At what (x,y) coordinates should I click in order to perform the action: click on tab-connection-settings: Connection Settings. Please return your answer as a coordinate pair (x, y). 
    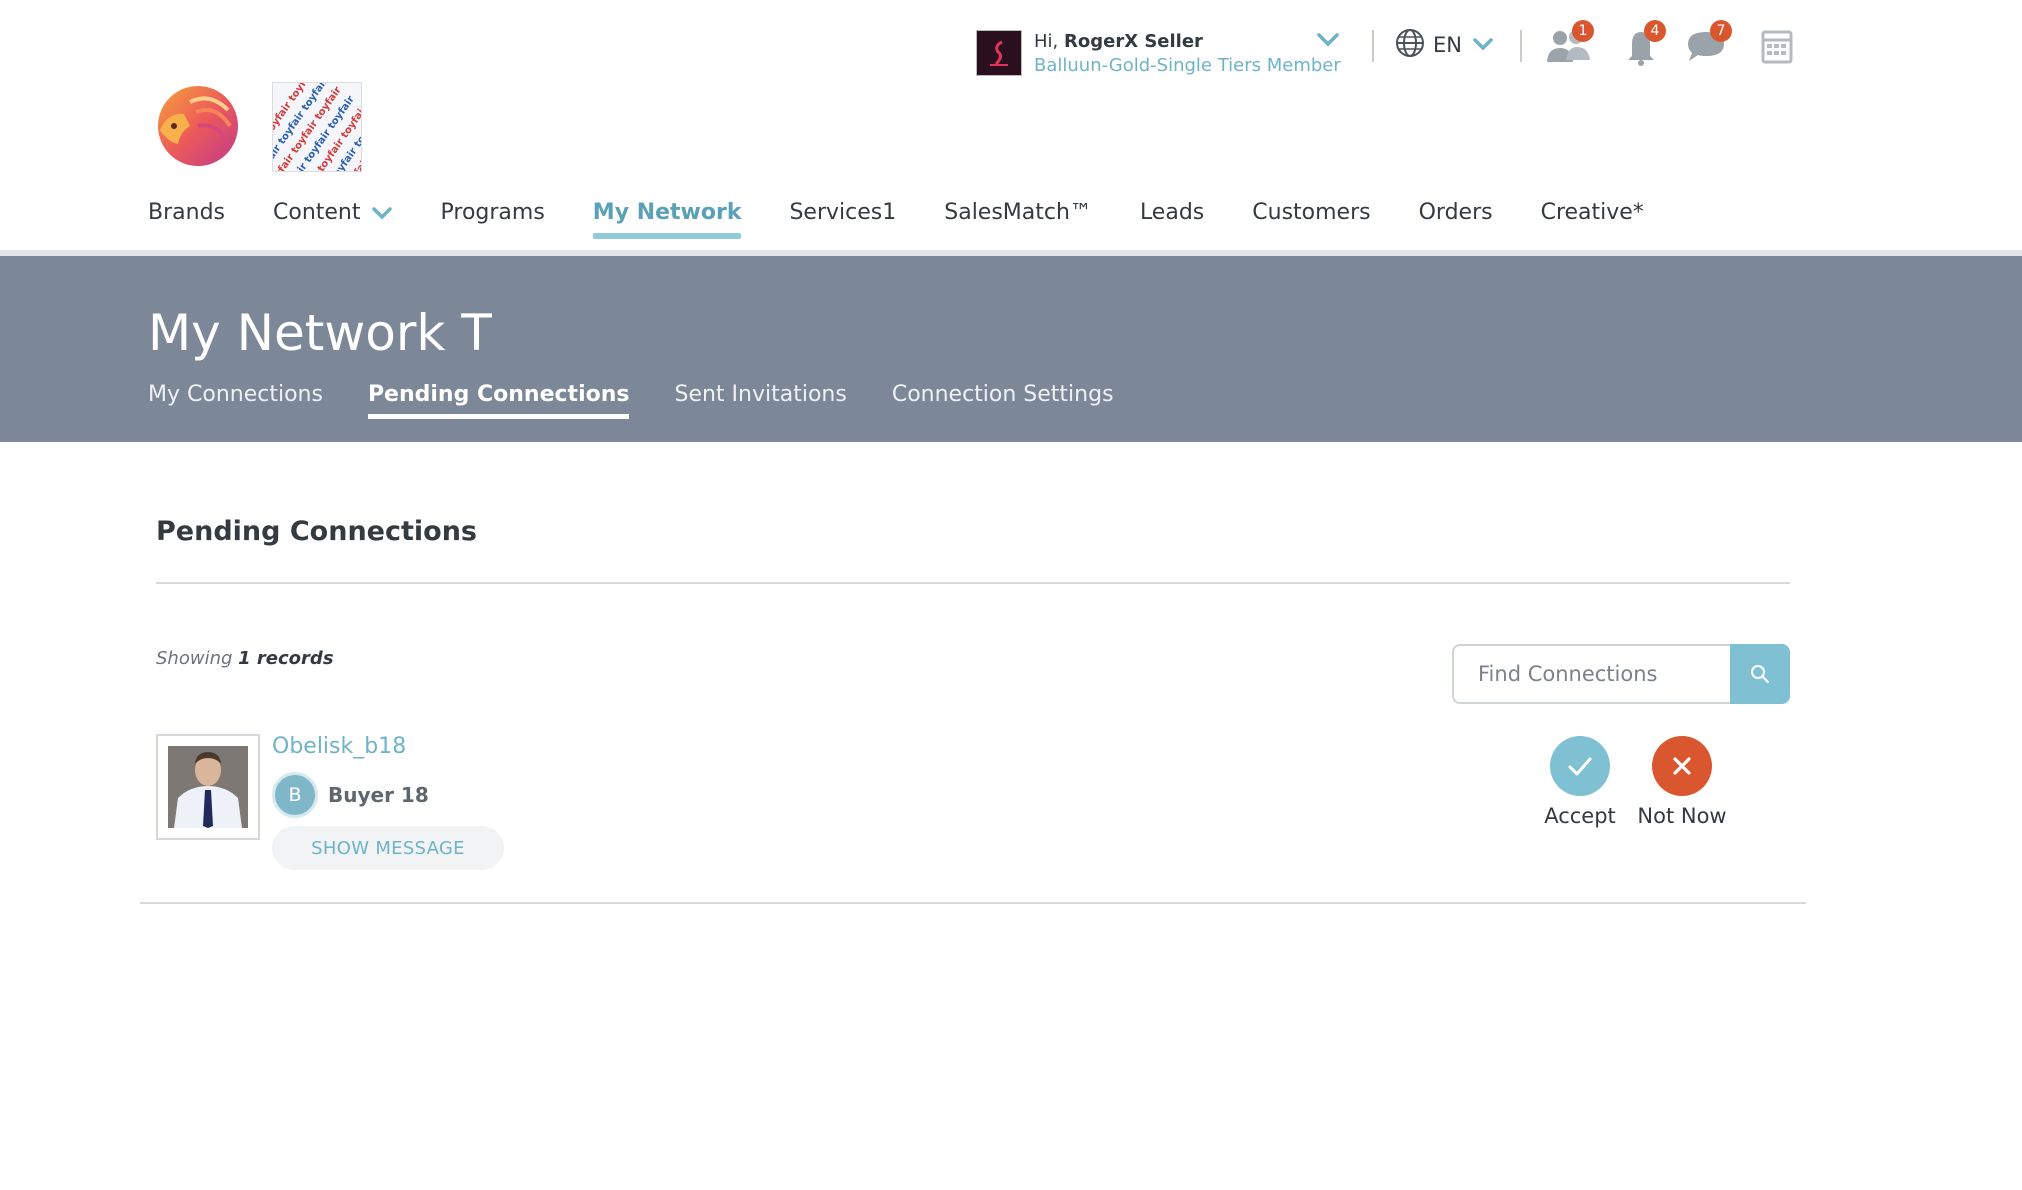
    Looking at the image, I should click on (1003, 399).